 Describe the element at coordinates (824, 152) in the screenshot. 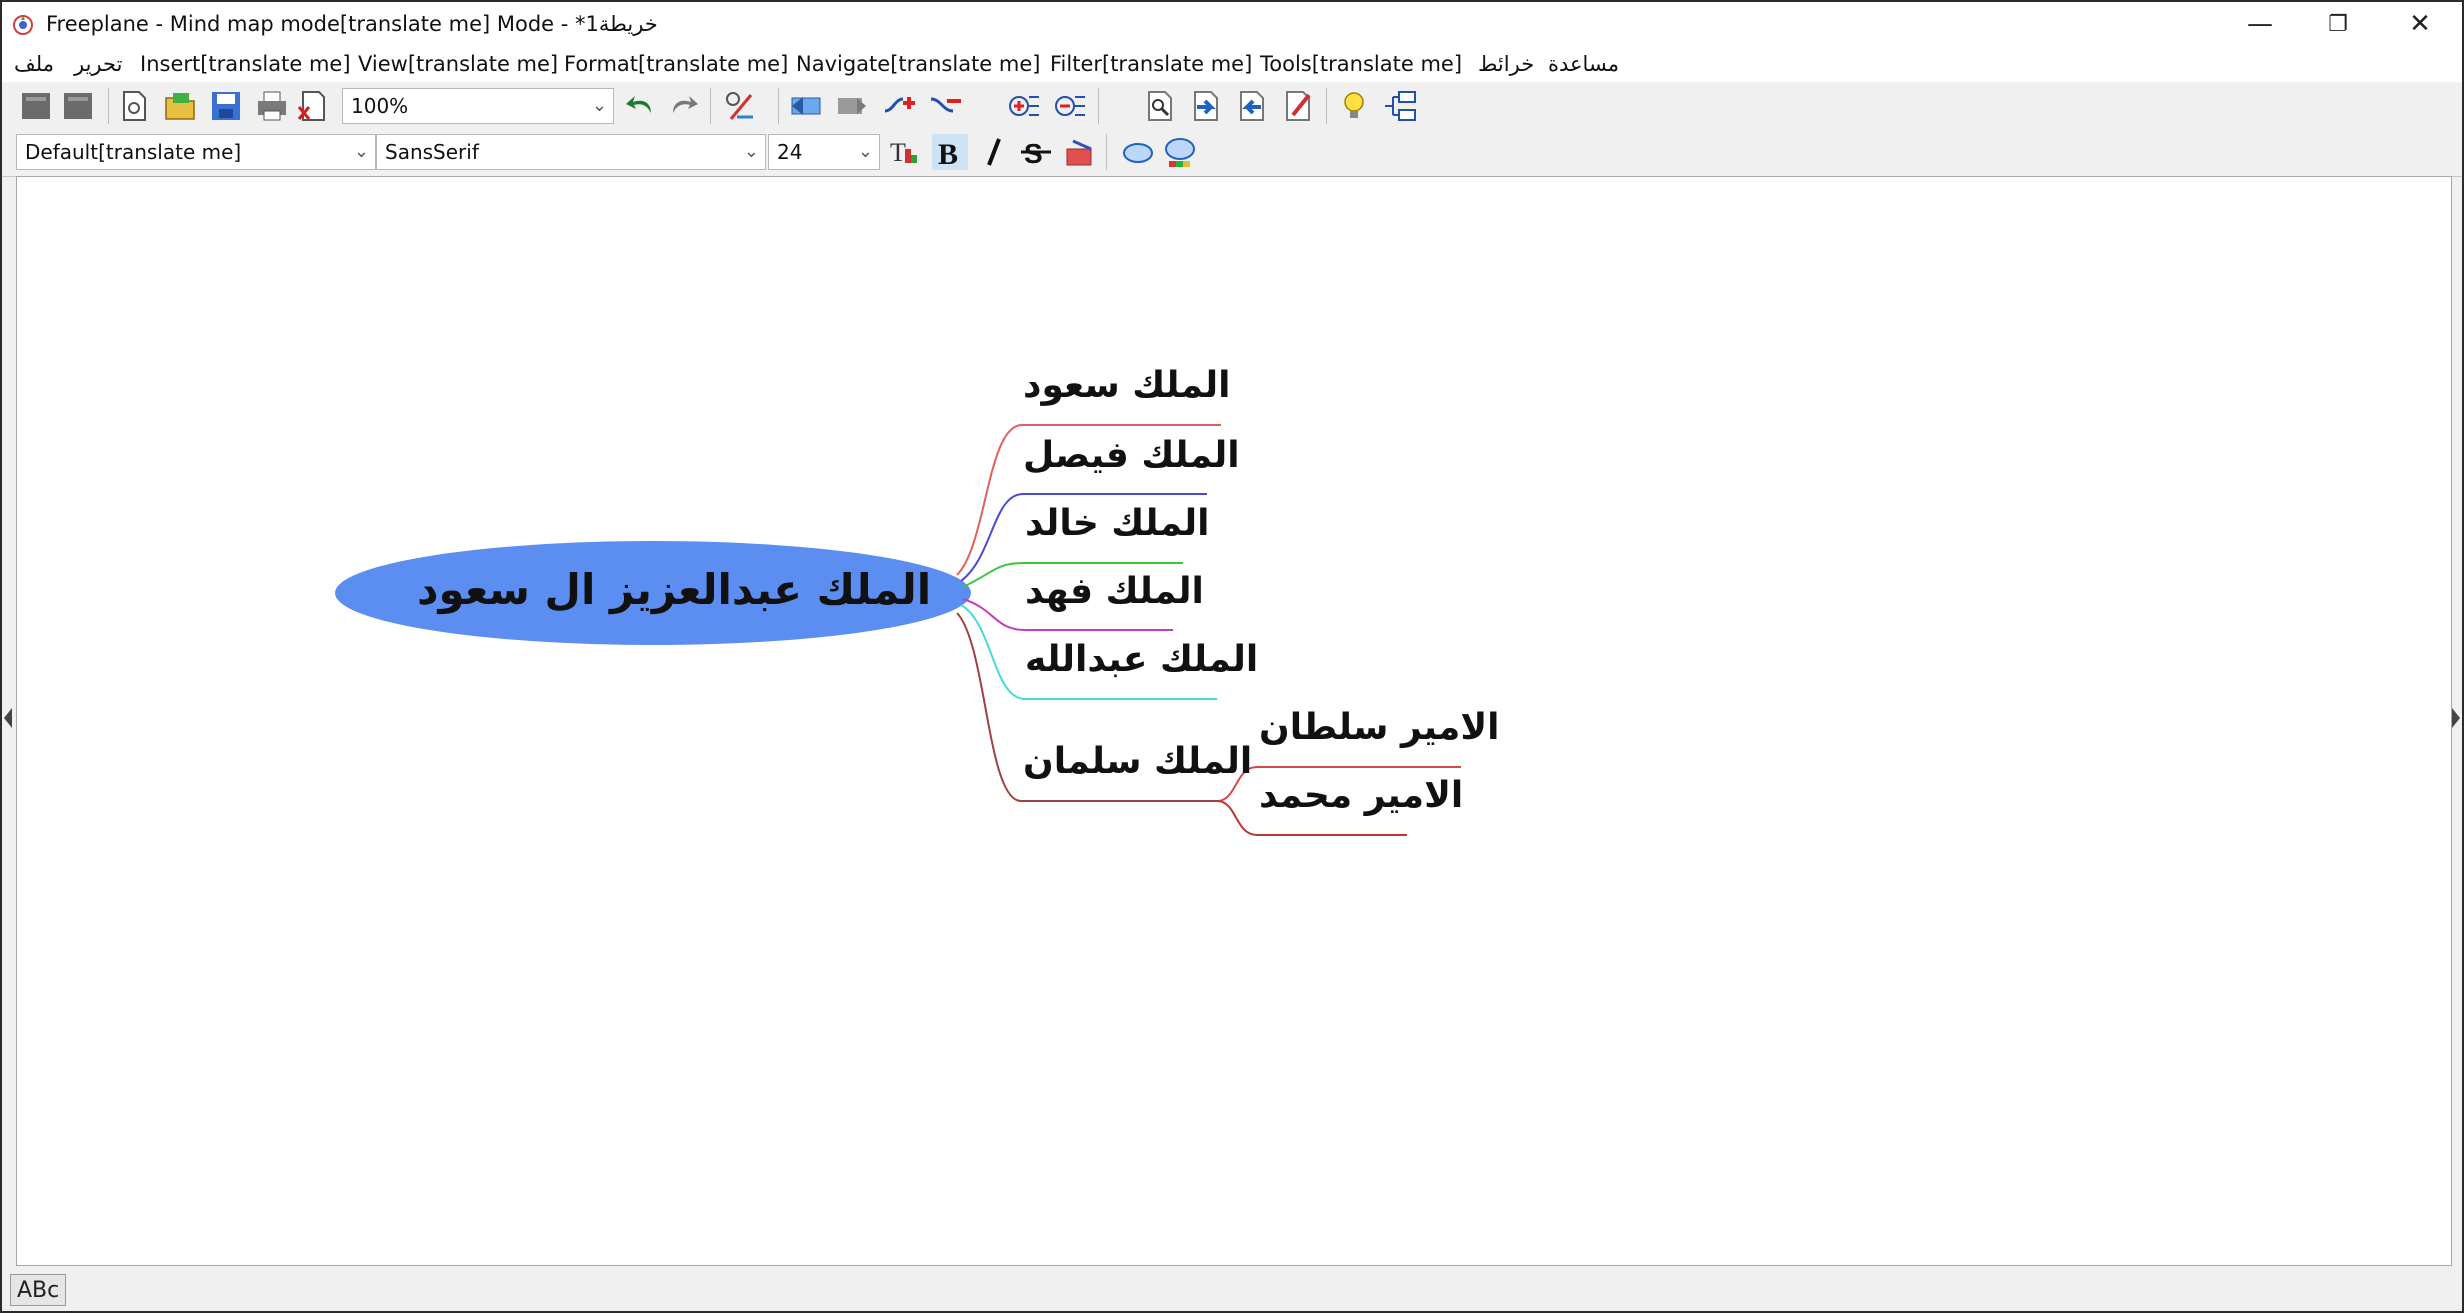

I see `font-size-select: 24 ⌄` at that location.